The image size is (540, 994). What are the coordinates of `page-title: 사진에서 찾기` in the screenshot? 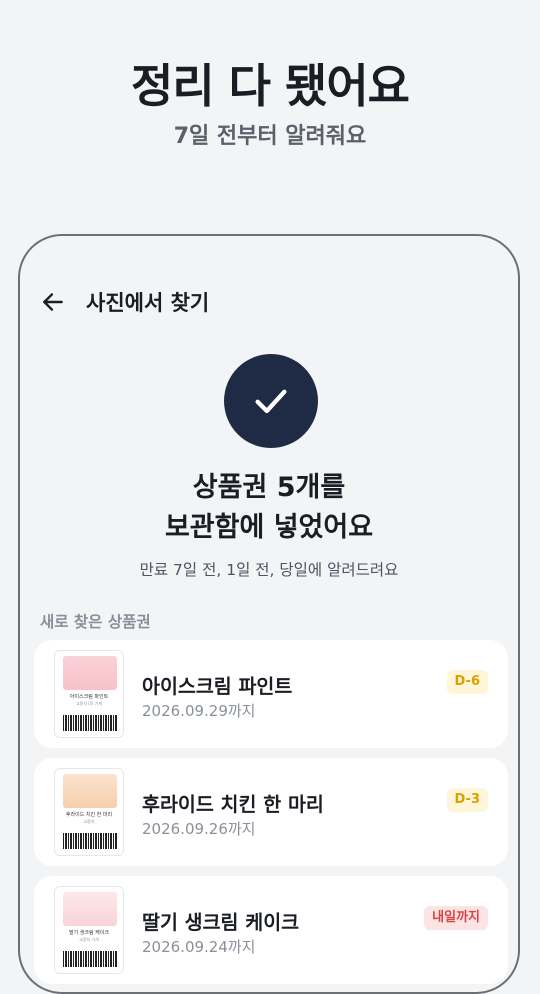 It's located at (148, 303).